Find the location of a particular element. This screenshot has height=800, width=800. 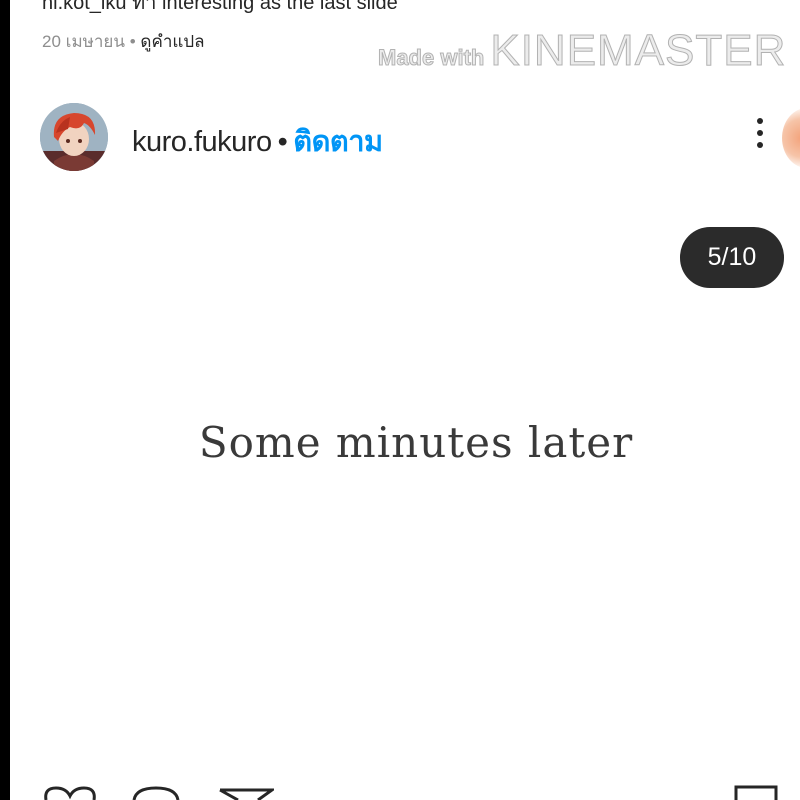

touch-indicator is located at coordinates (791, 138).